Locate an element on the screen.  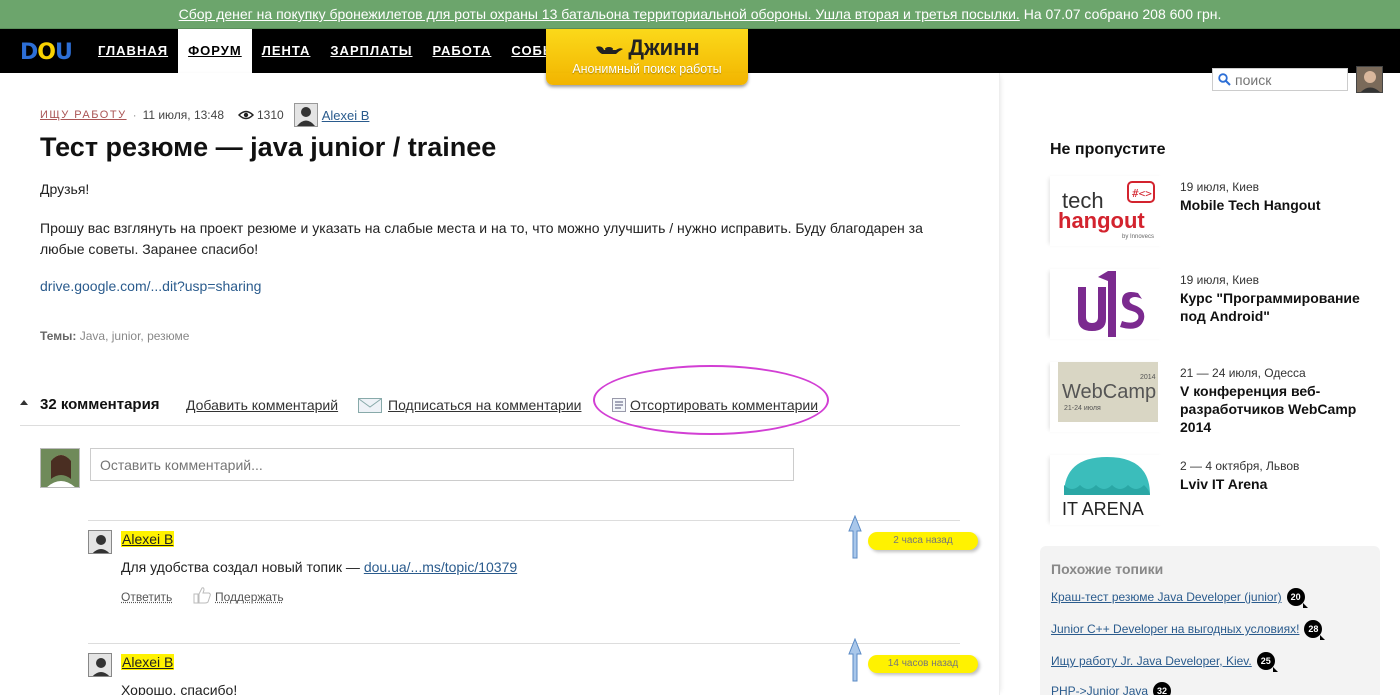
related-topic-item: Ищу работу Jr. Java Developer, Kiev. 25 is located at coordinates (1164, 662).